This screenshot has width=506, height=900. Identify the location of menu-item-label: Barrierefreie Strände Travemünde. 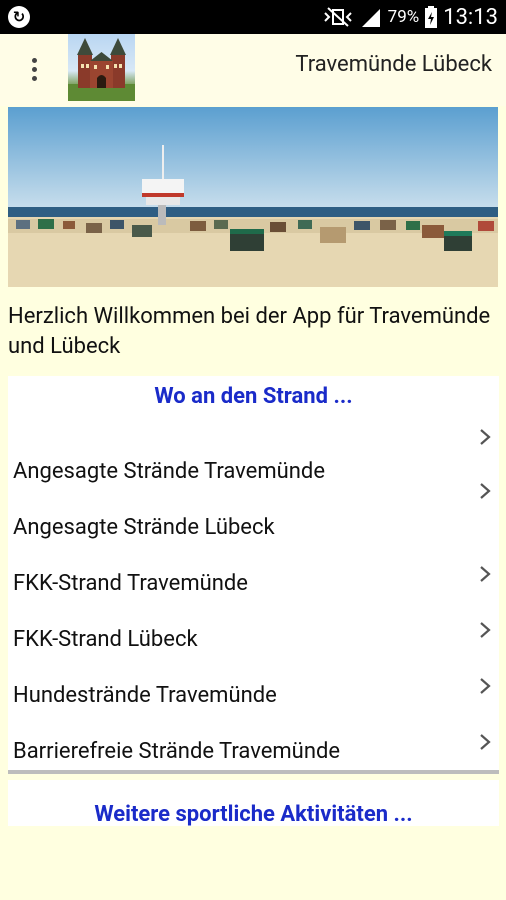
(177, 751).